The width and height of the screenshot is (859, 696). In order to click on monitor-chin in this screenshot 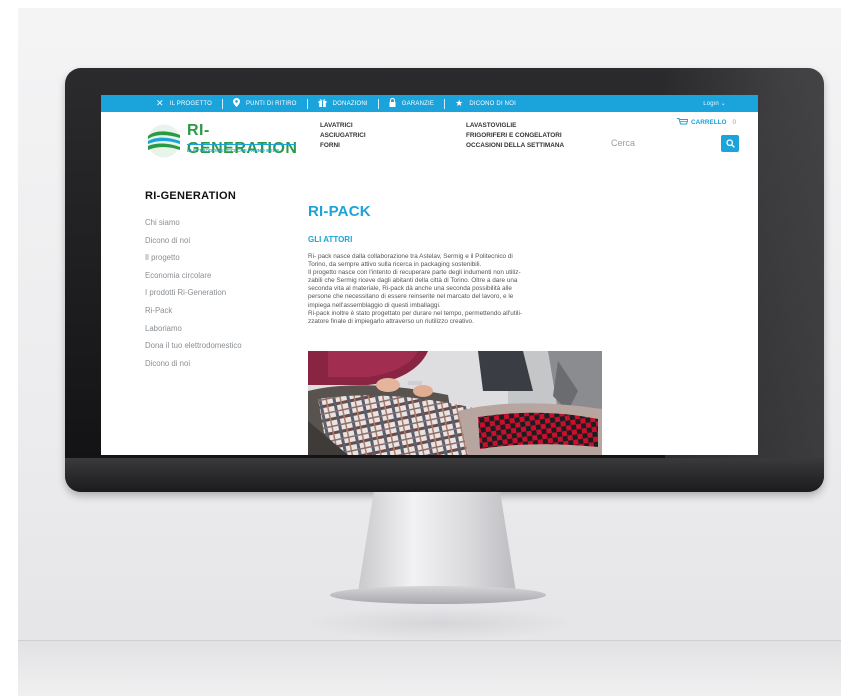, I will do `click(444, 475)`.